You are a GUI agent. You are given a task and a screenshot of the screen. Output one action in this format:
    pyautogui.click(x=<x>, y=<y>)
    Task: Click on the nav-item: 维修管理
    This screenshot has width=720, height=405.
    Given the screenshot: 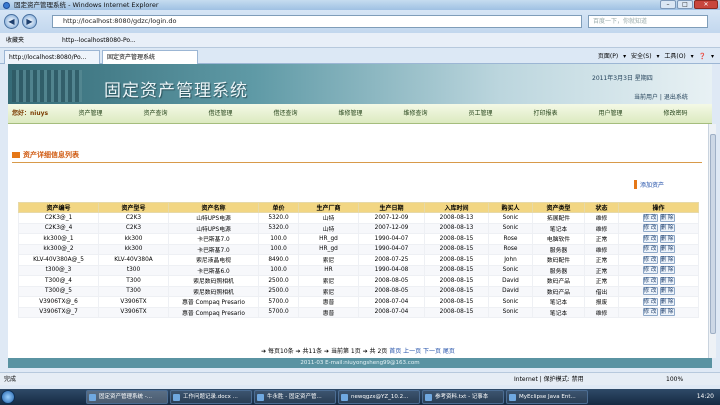 What is the action you would take?
    pyautogui.click(x=350, y=114)
    